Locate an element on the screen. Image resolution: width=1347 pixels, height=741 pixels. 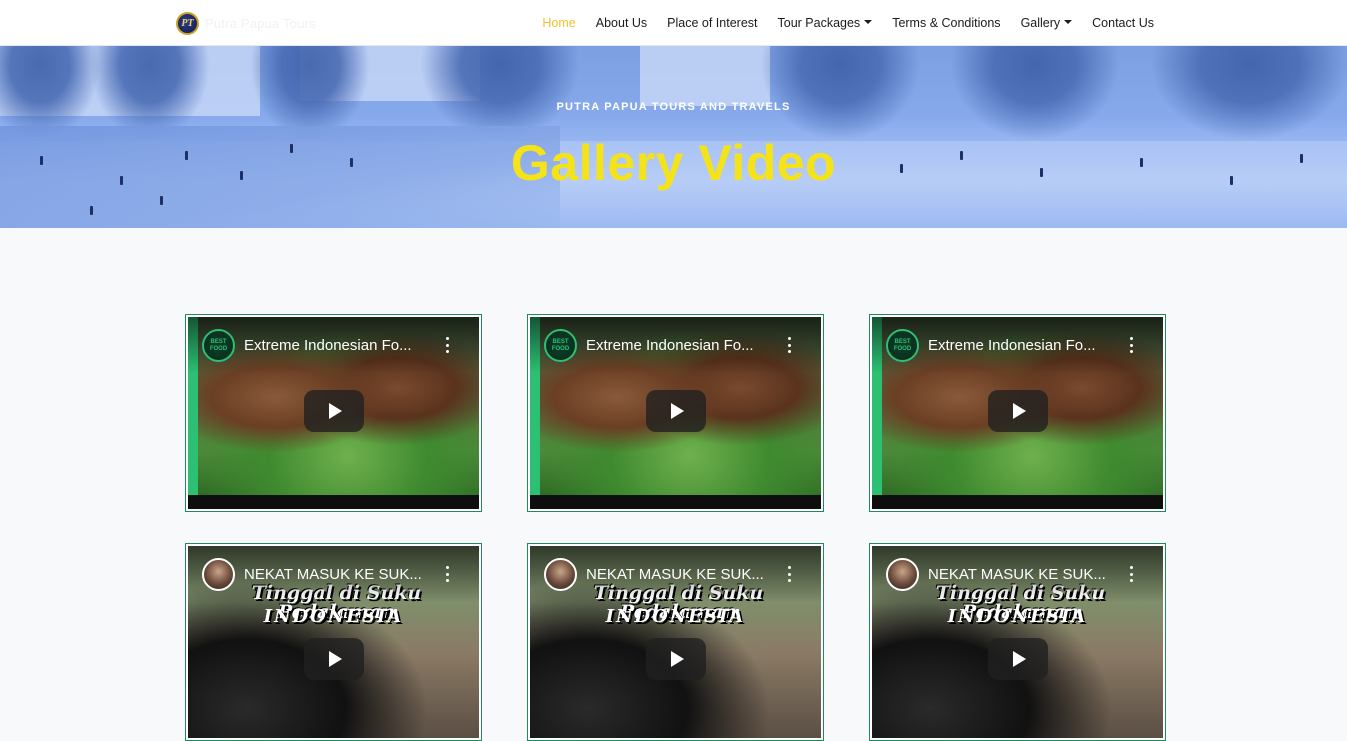
brand: PT Putra Papua Tours is located at coordinates (246, 23).